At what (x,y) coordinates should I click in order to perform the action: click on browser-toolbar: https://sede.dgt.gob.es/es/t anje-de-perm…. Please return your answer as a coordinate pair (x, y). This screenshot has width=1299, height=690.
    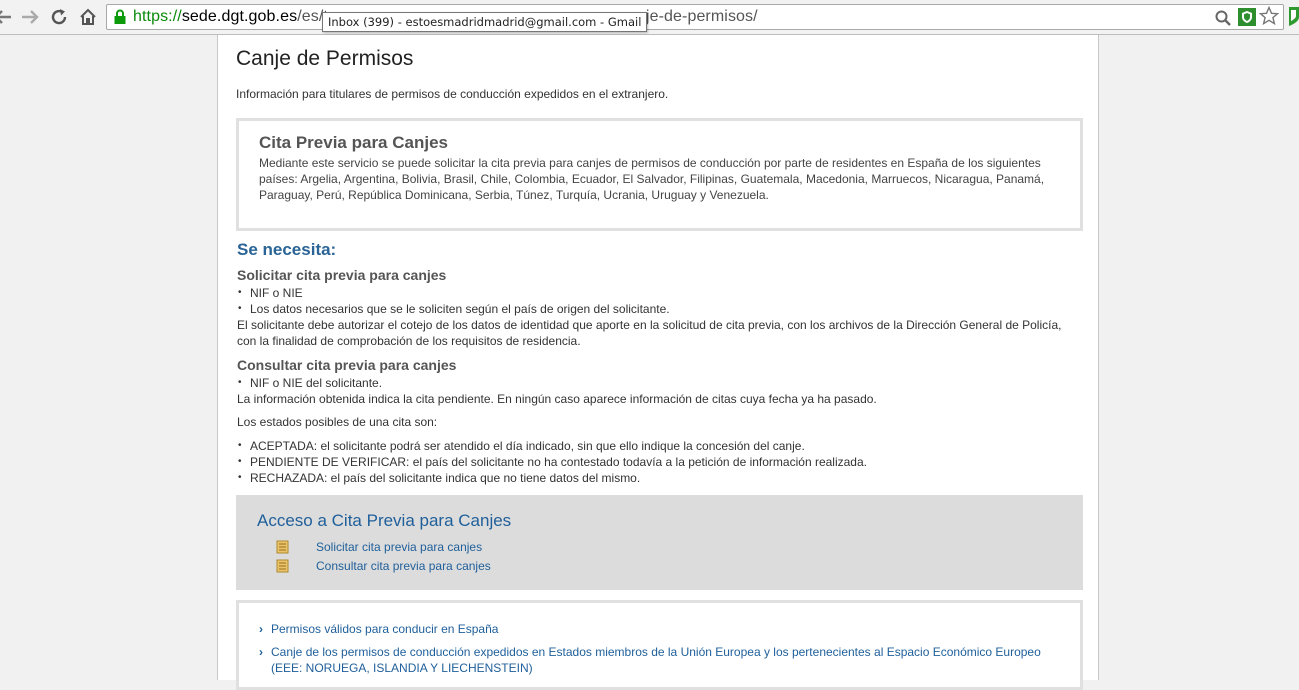
    Looking at the image, I should click on (649, 17).